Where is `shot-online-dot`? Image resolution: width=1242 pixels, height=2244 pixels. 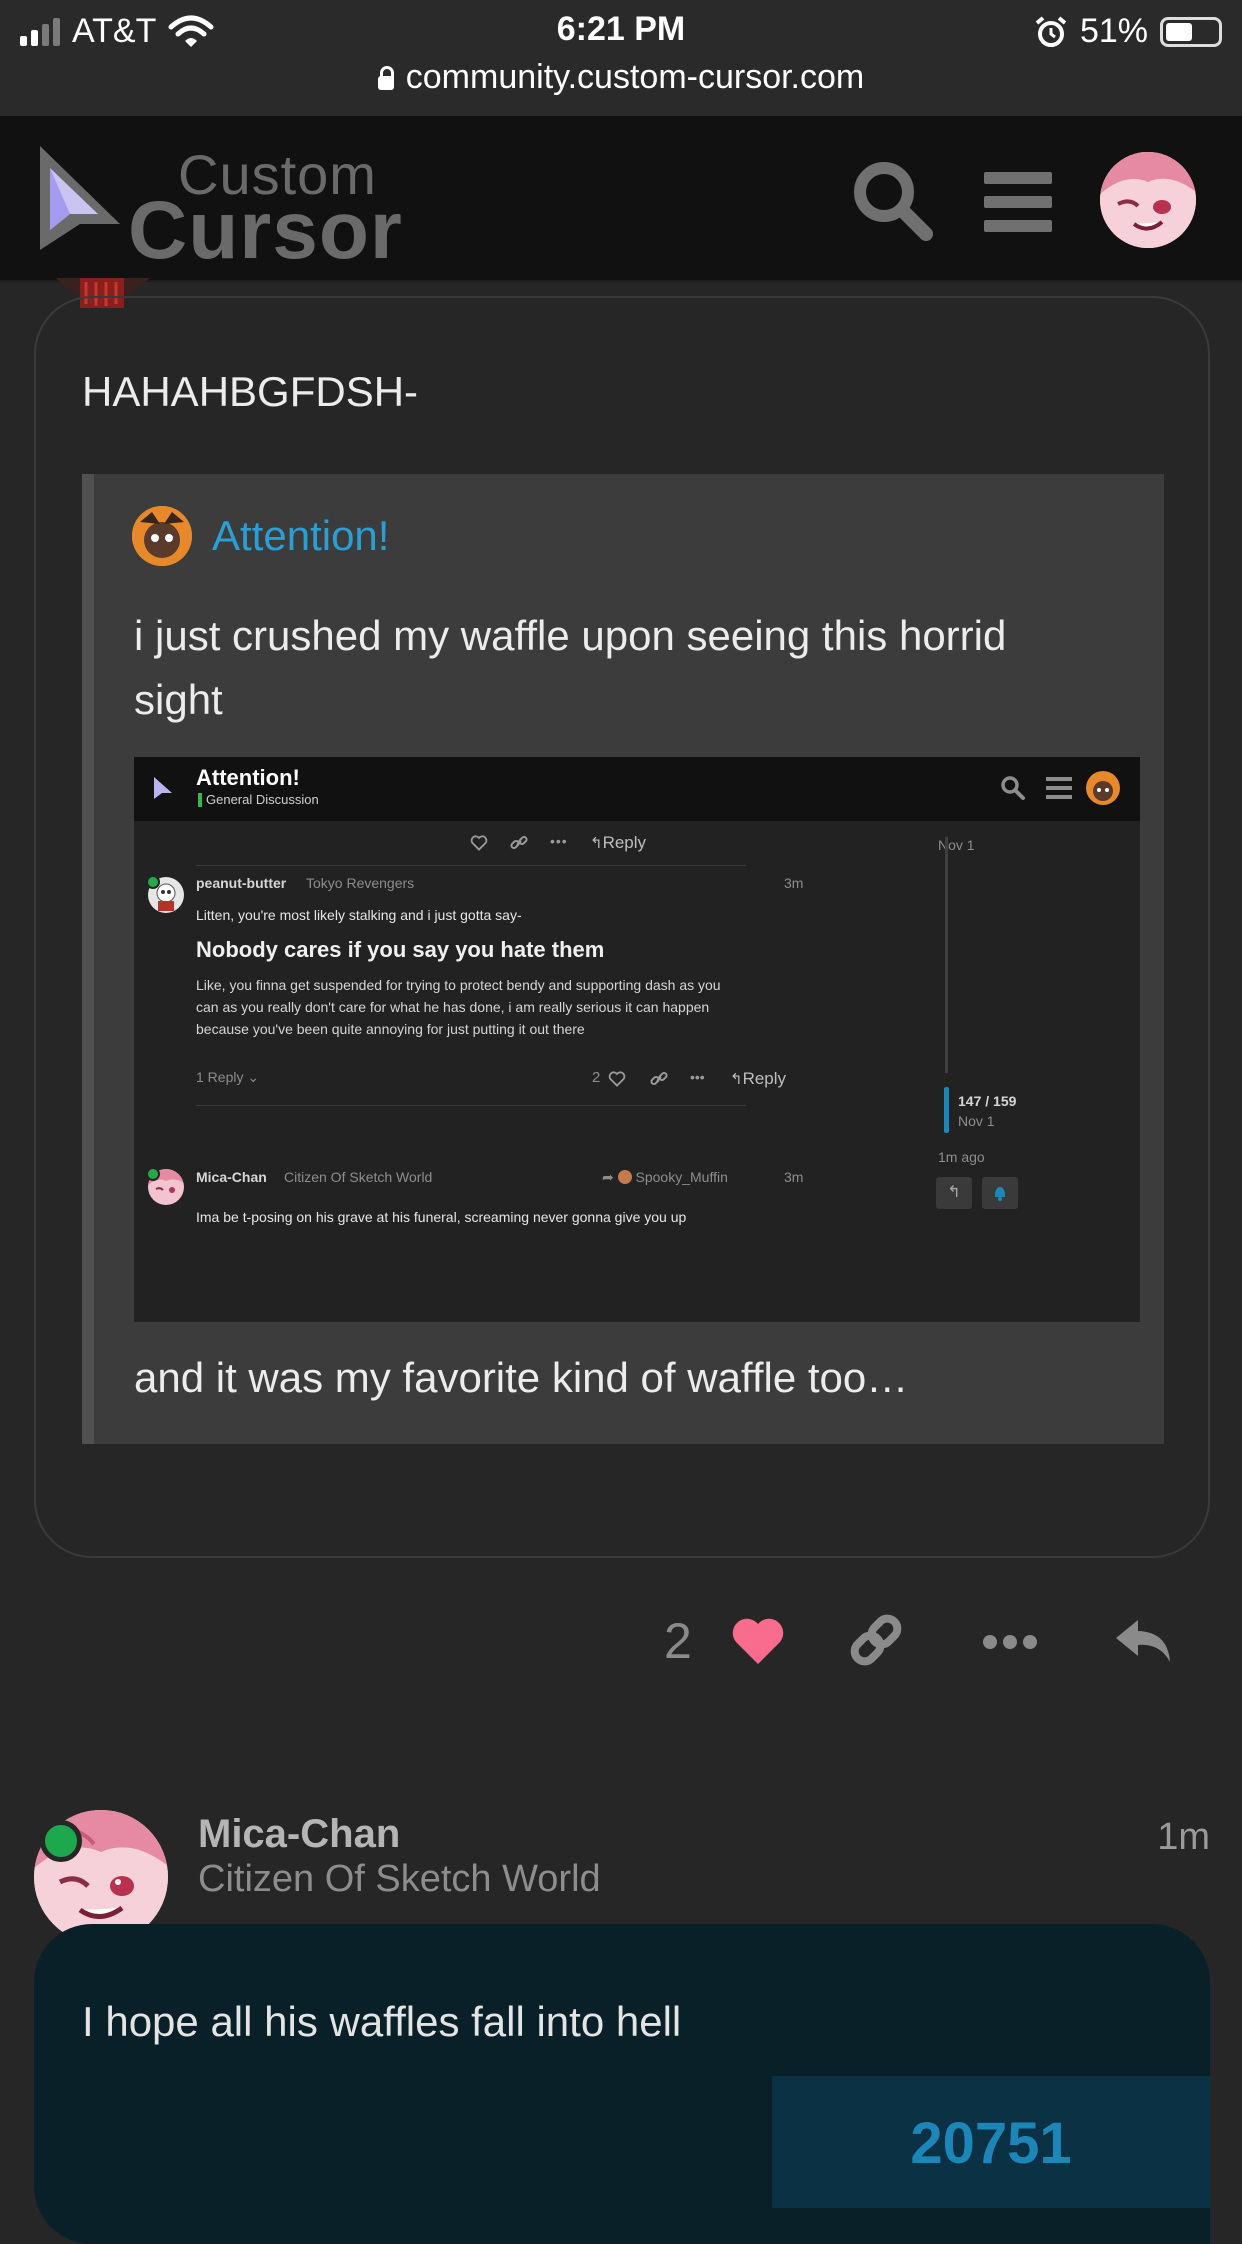 shot-online-dot is located at coordinates (153, 882).